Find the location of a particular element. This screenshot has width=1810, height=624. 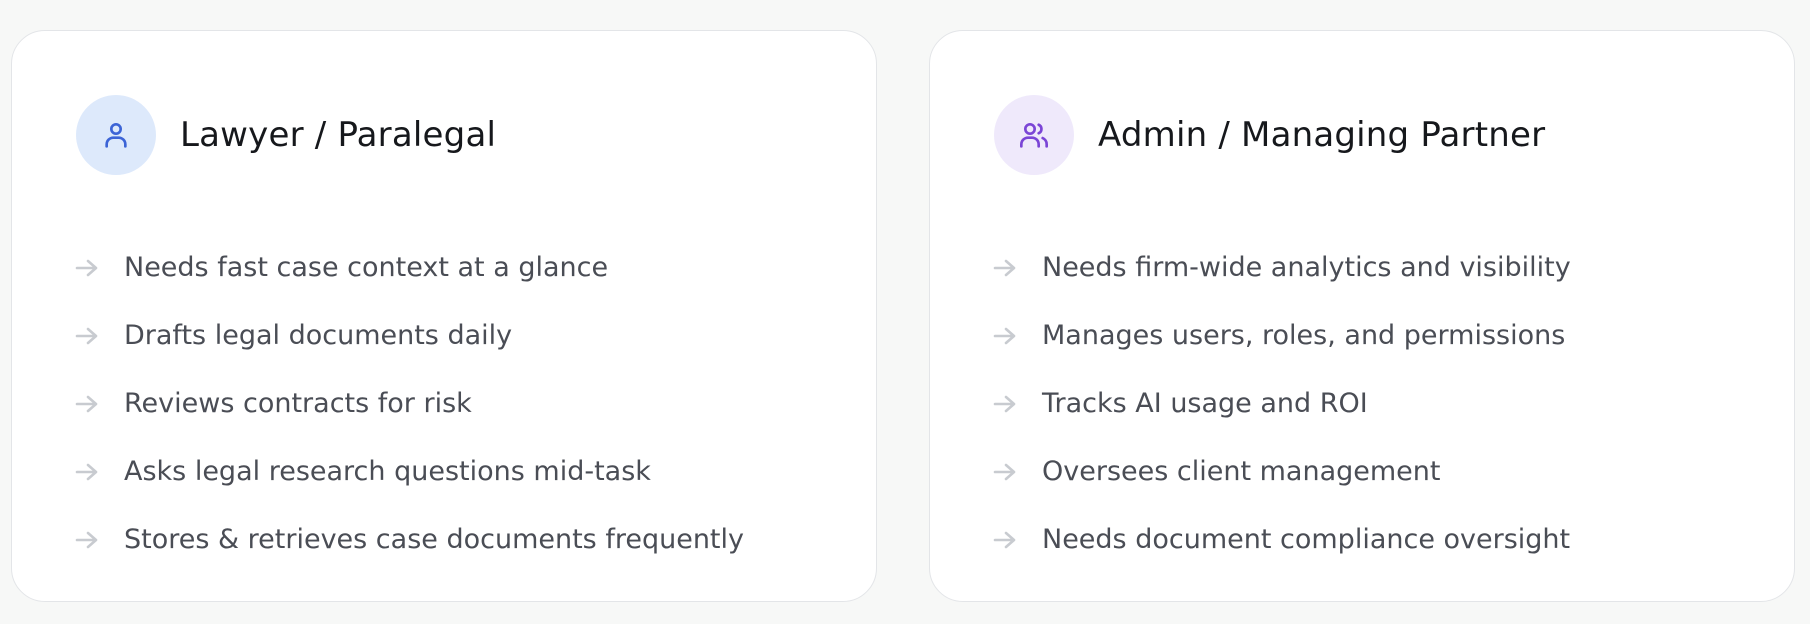

list-item: Oversees client management is located at coordinates (1281, 491).